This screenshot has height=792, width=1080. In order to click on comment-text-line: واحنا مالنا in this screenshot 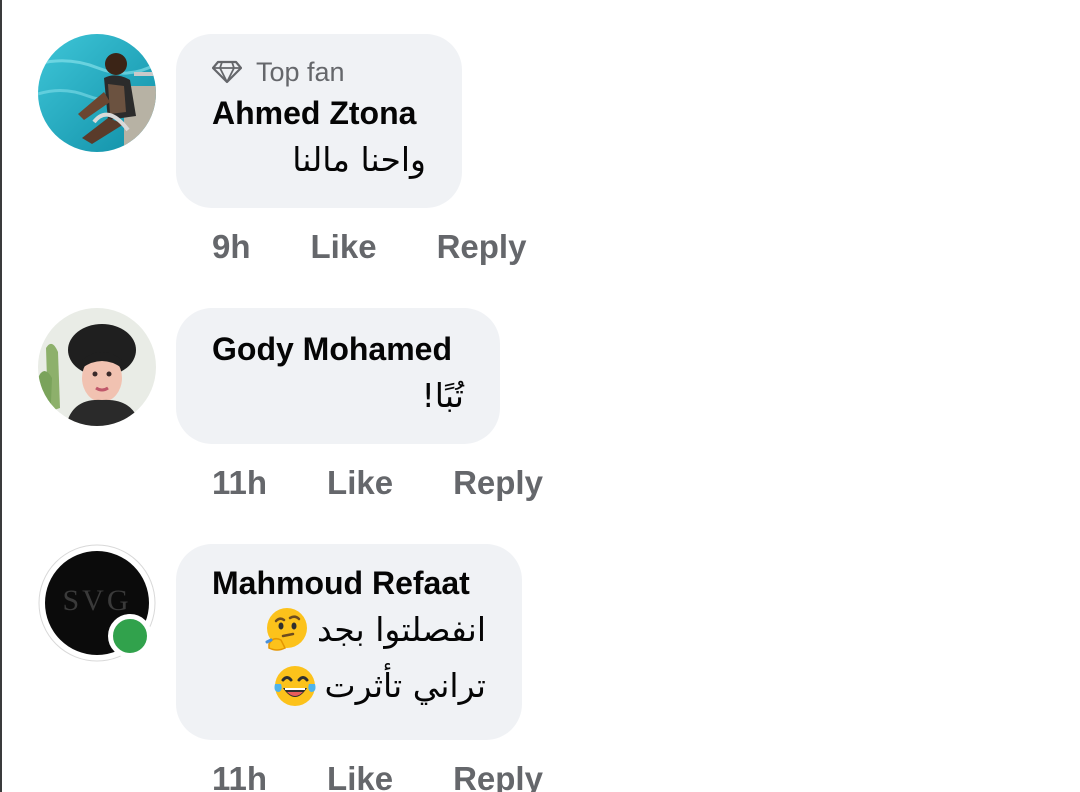, I will do `click(319, 160)`.